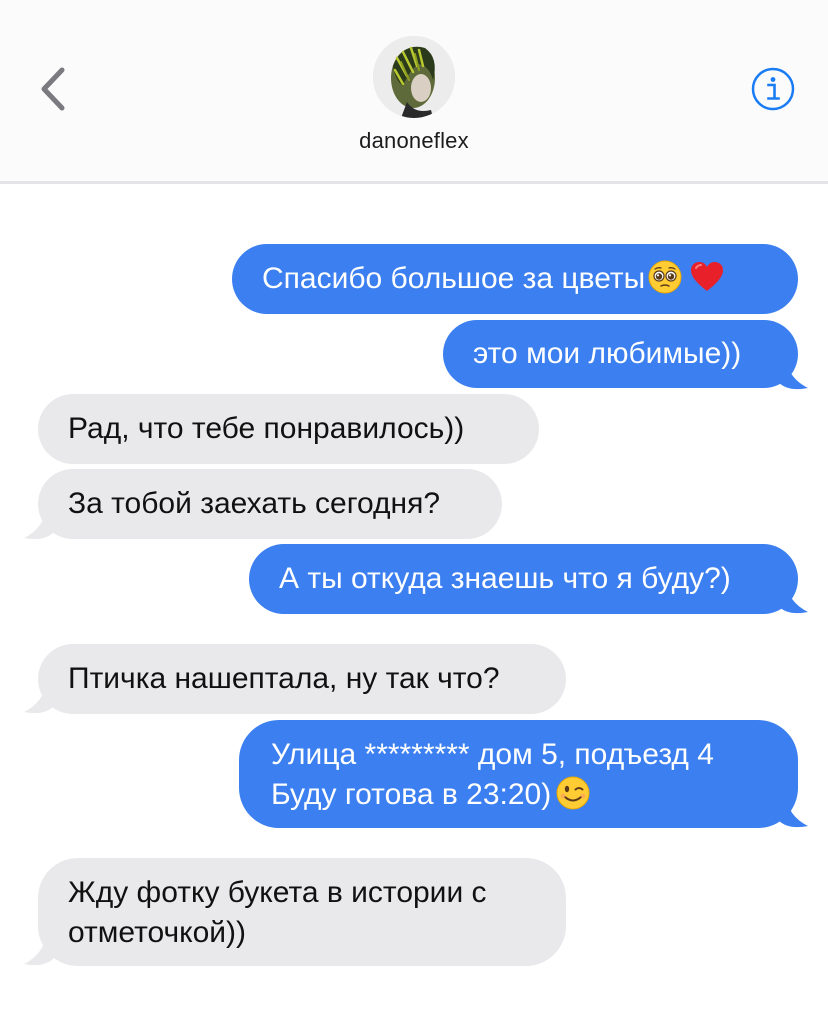  What do you see at coordinates (254, 503) in the screenshot?
I see `message-text: За тобой заехать сегодня?` at bounding box center [254, 503].